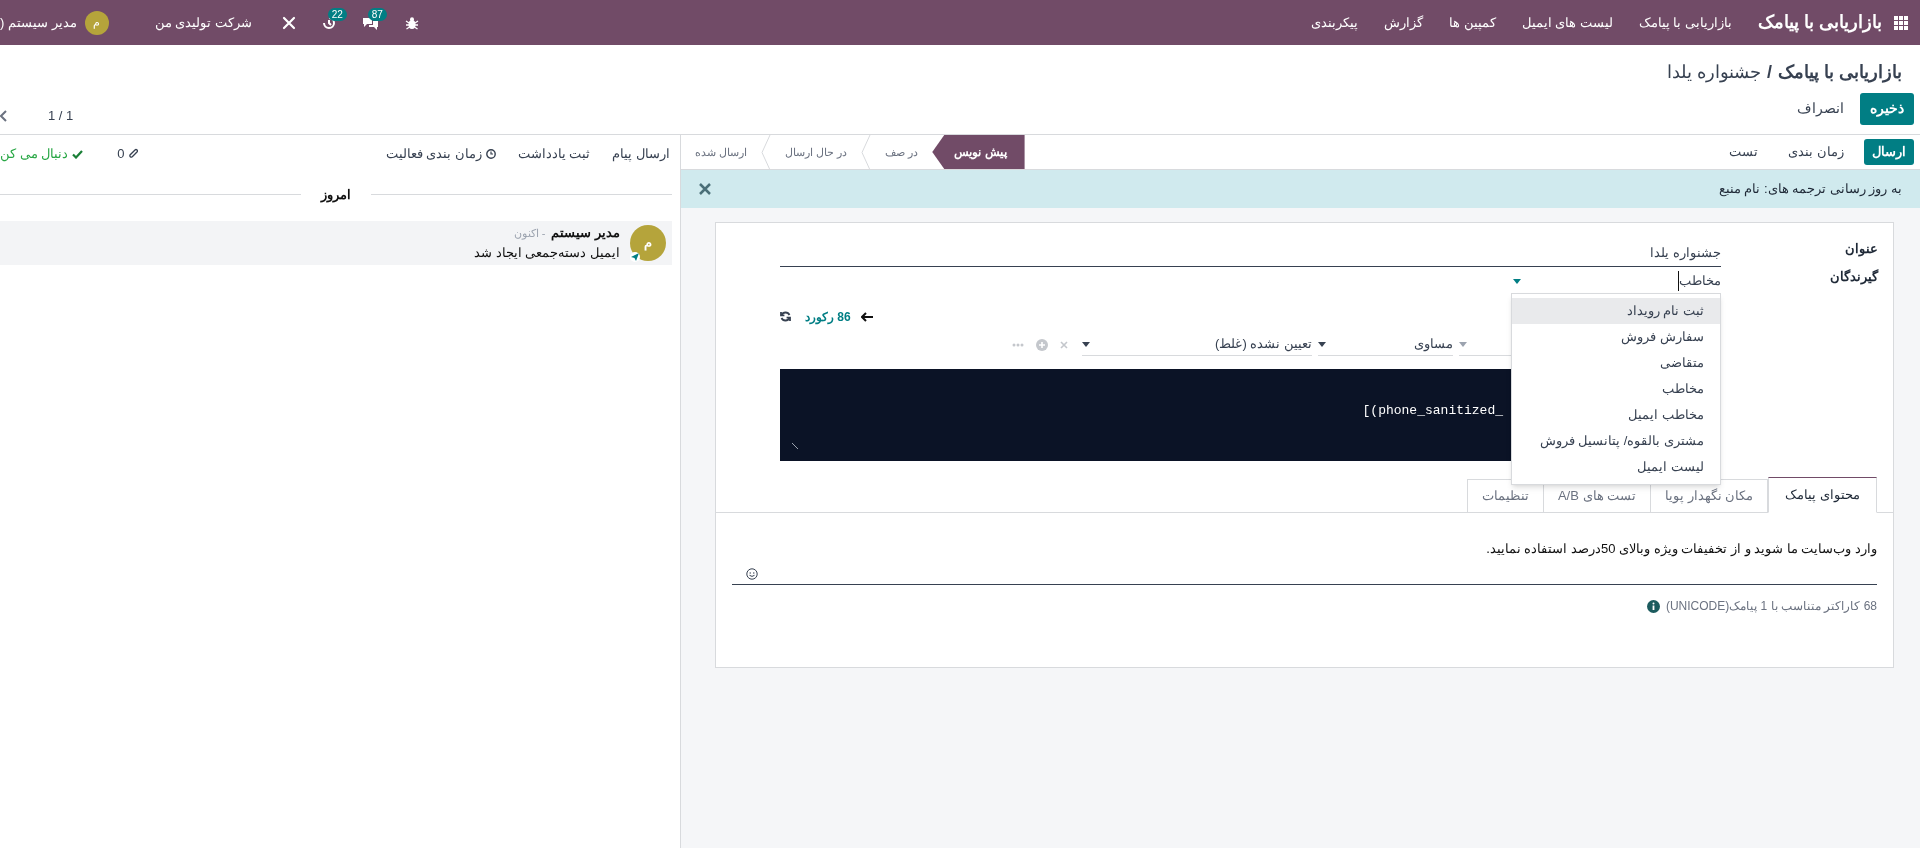 The width and height of the screenshot is (1920, 848). What do you see at coordinates (585, 233) in the screenshot?
I see `author-name: مدیر سیستم` at bounding box center [585, 233].